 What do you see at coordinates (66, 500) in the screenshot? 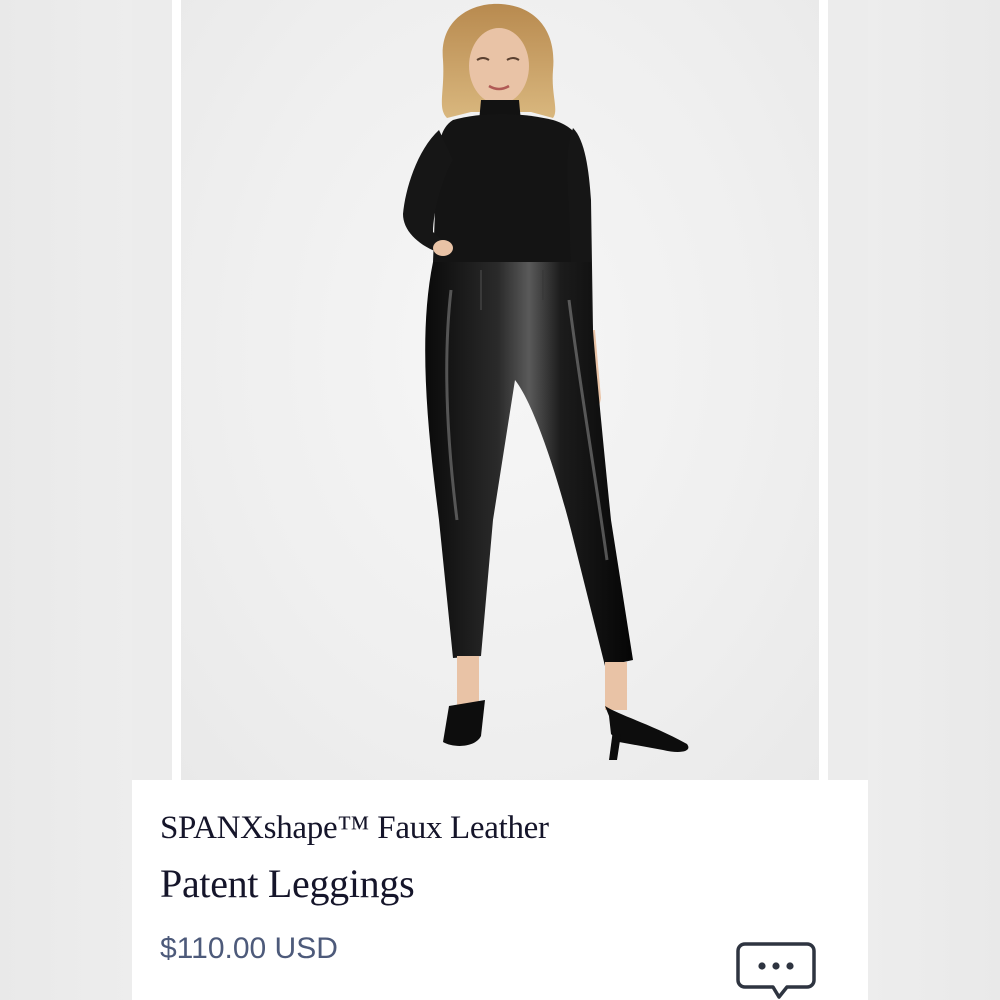
I see `left-margin` at bounding box center [66, 500].